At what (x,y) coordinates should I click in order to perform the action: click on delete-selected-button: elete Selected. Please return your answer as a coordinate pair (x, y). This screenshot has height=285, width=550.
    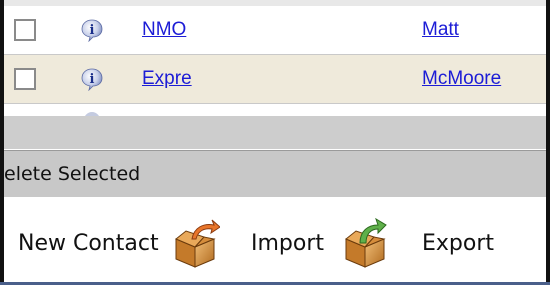
    Looking at the image, I should click on (72, 174).